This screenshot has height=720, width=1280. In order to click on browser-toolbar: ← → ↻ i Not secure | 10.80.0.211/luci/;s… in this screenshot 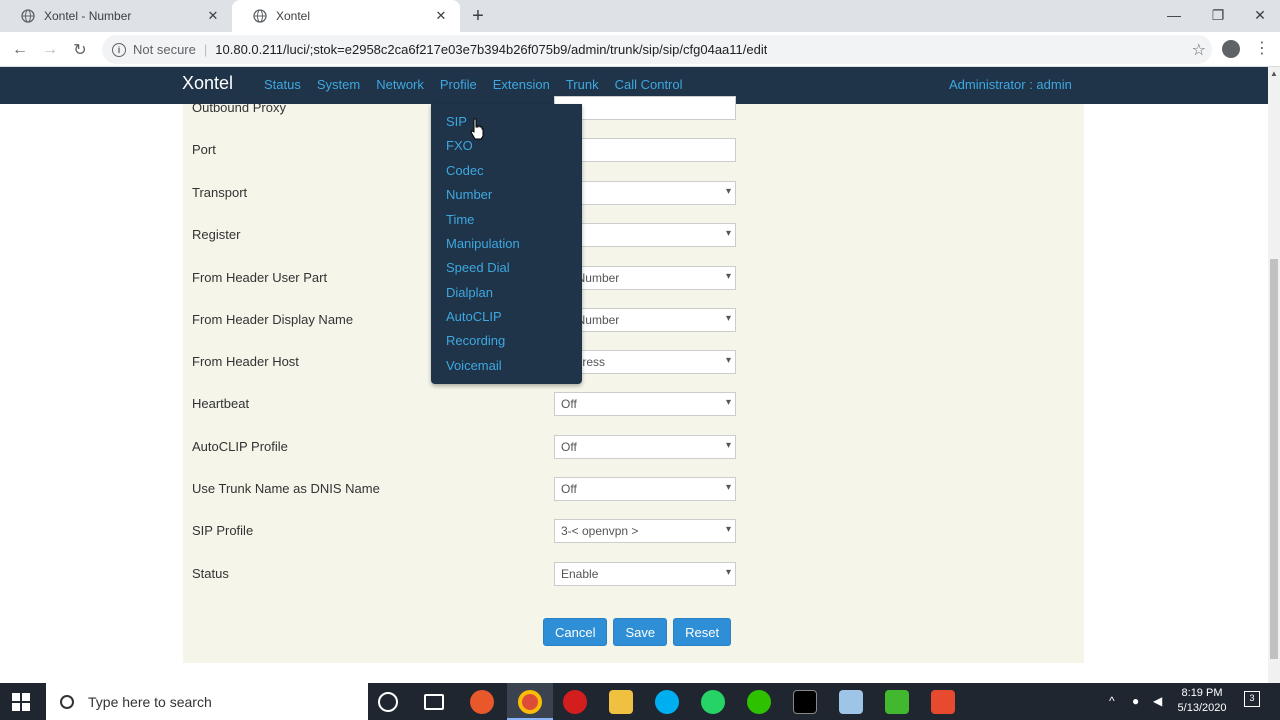, I will do `click(640, 49)`.